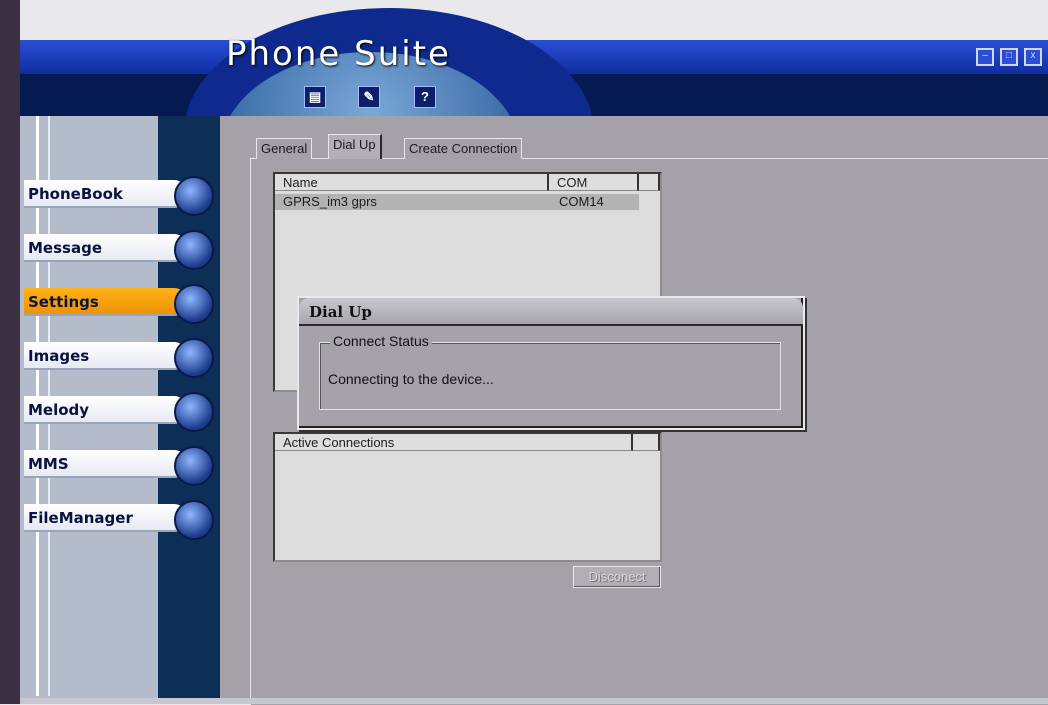  I want to click on tab-general: General, so click(284, 148).